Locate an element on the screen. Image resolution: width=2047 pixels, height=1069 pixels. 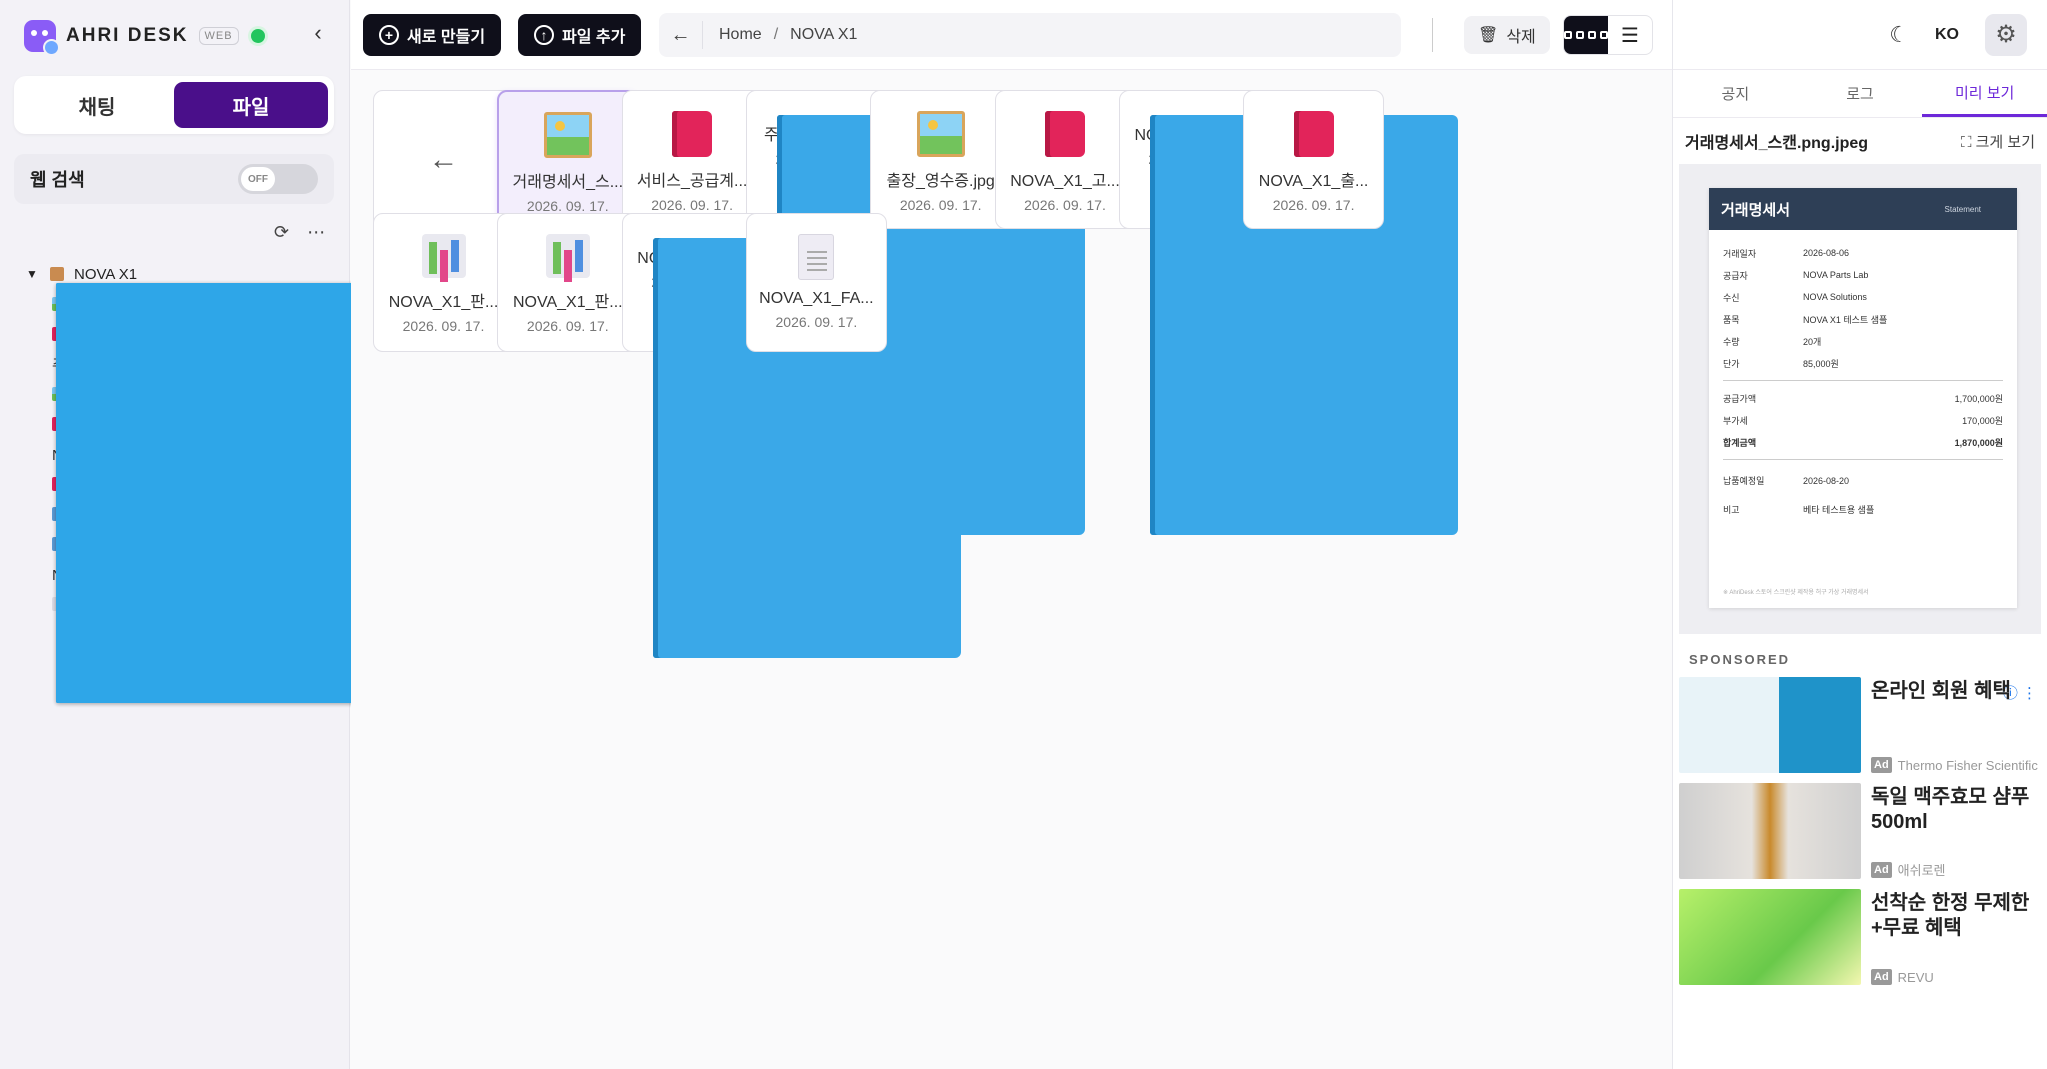
doc-row: 수량 20개 is located at coordinates (1863, 341).